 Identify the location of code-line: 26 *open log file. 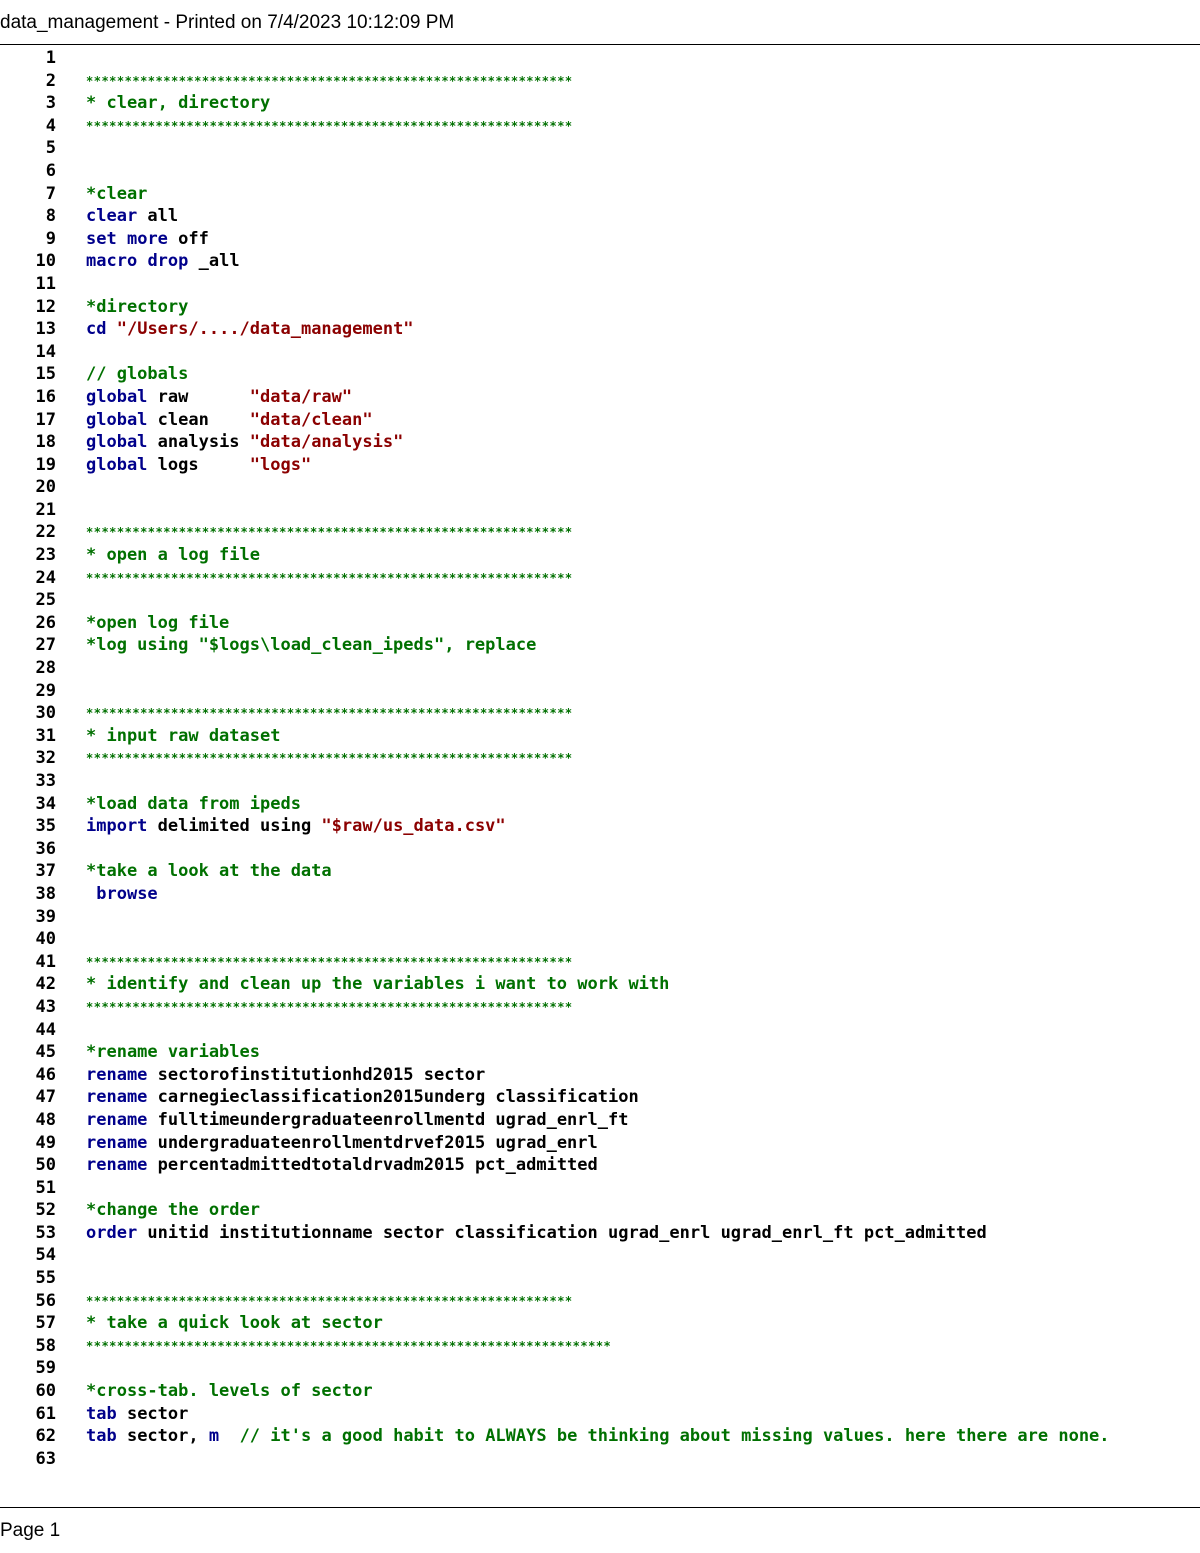
(600, 623).